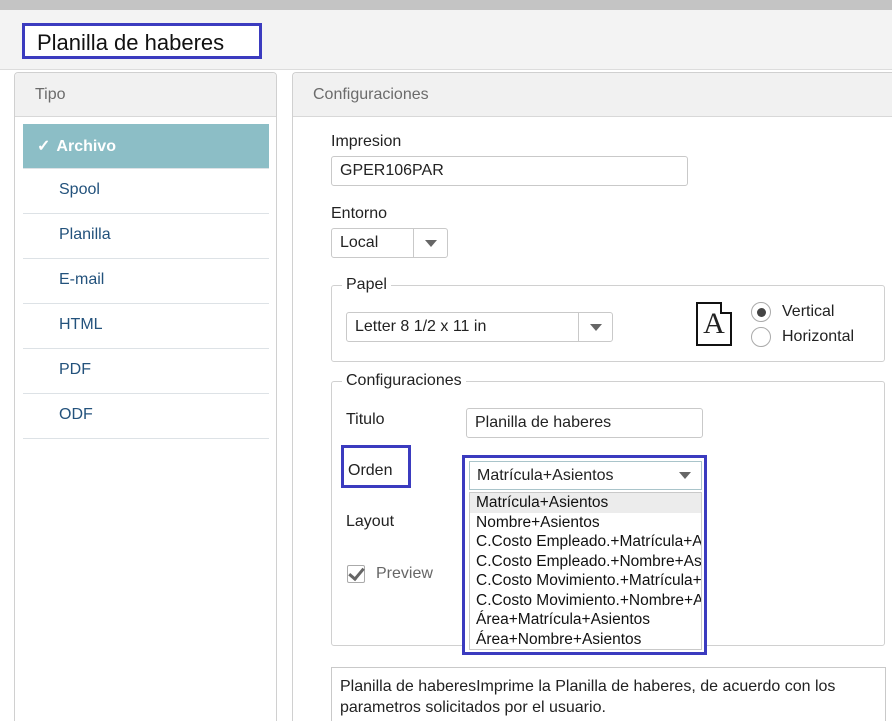  Describe the element at coordinates (421, 326) in the screenshot. I see `paper-size-value: Letter 8 1/2 x 11 in` at that location.